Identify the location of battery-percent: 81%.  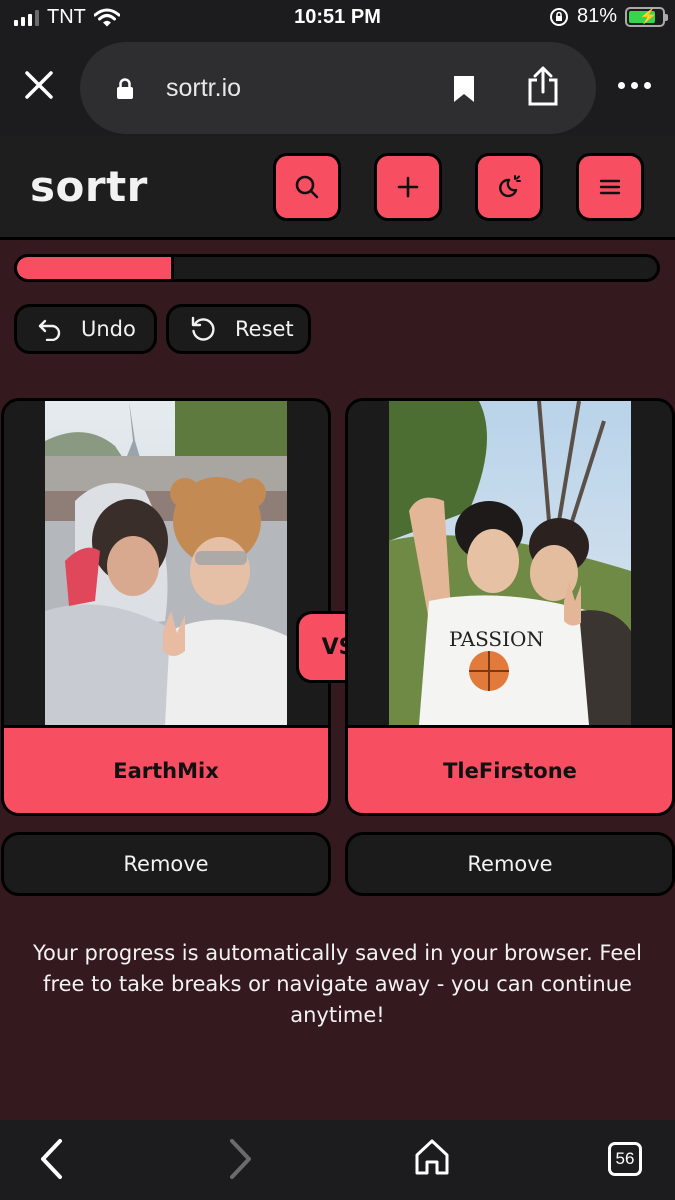
(596, 16).